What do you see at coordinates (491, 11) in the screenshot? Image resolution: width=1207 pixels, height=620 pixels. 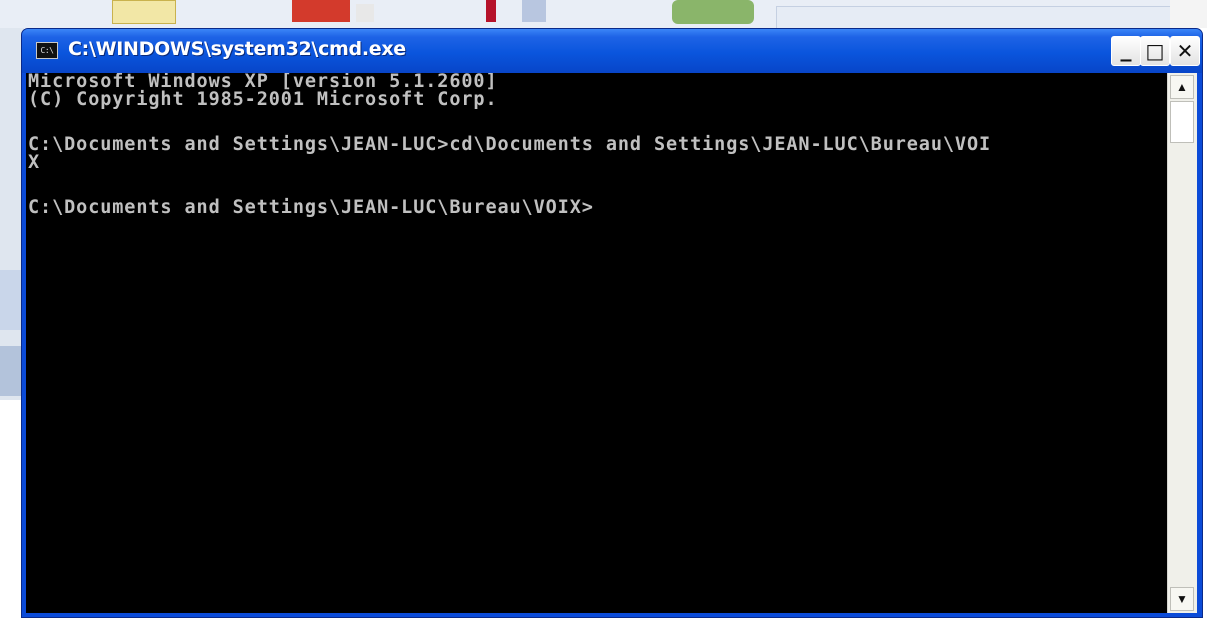 I see `desktop-app-icon` at bounding box center [491, 11].